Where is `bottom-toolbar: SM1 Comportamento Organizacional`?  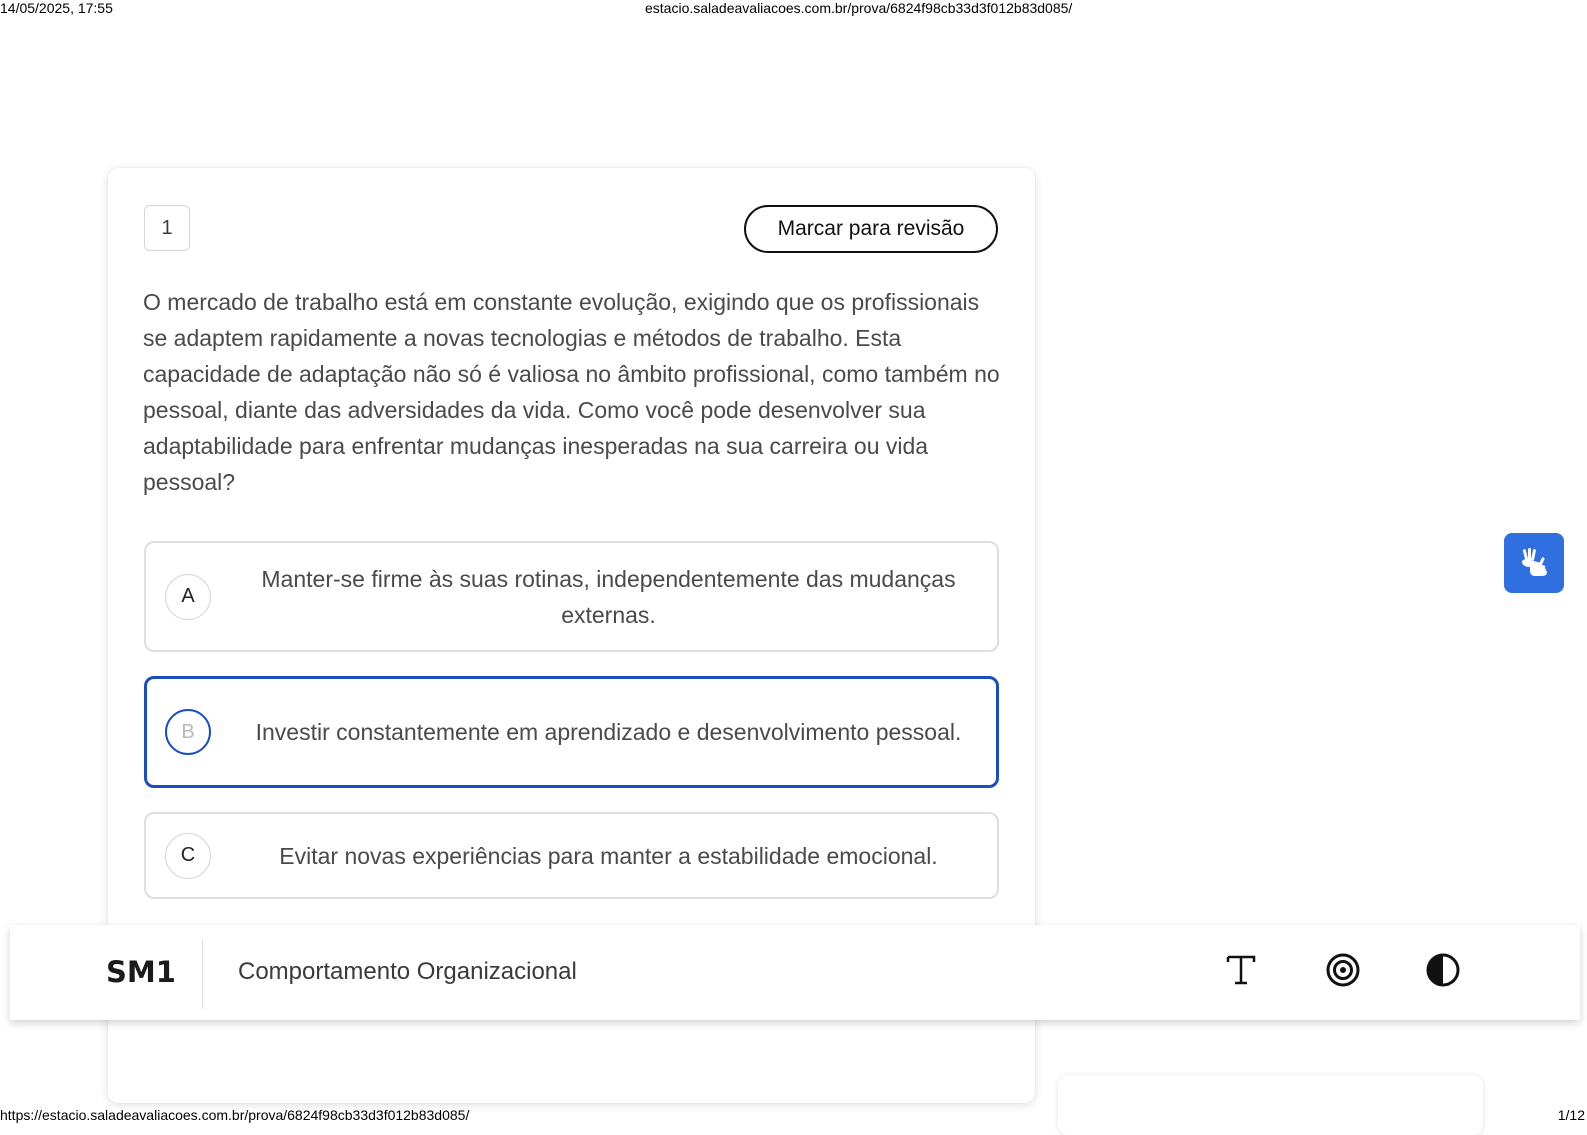 bottom-toolbar: SM1 Comportamento Organizacional is located at coordinates (795, 972).